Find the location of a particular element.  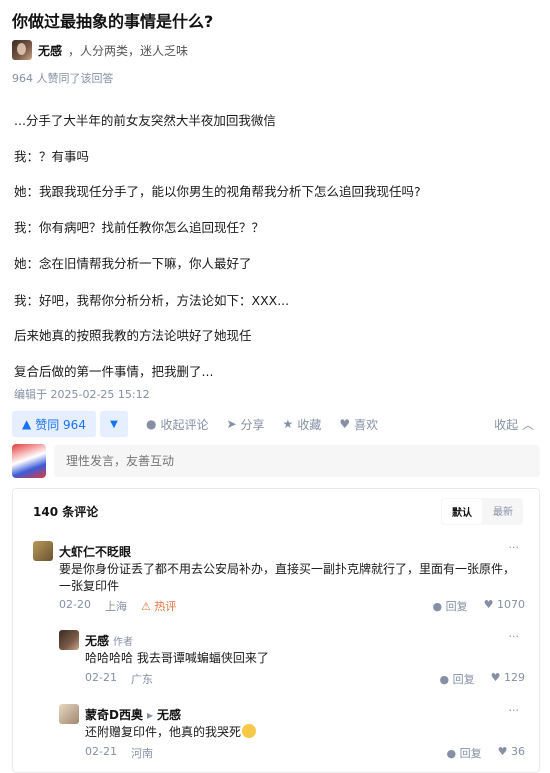

like-count: 129 is located at coordinates (514, 677).